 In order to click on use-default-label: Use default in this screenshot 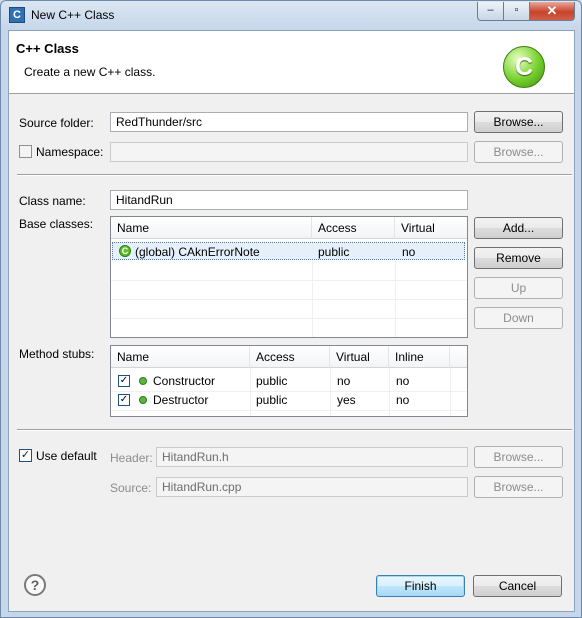, I will do `click(66, 456)`.